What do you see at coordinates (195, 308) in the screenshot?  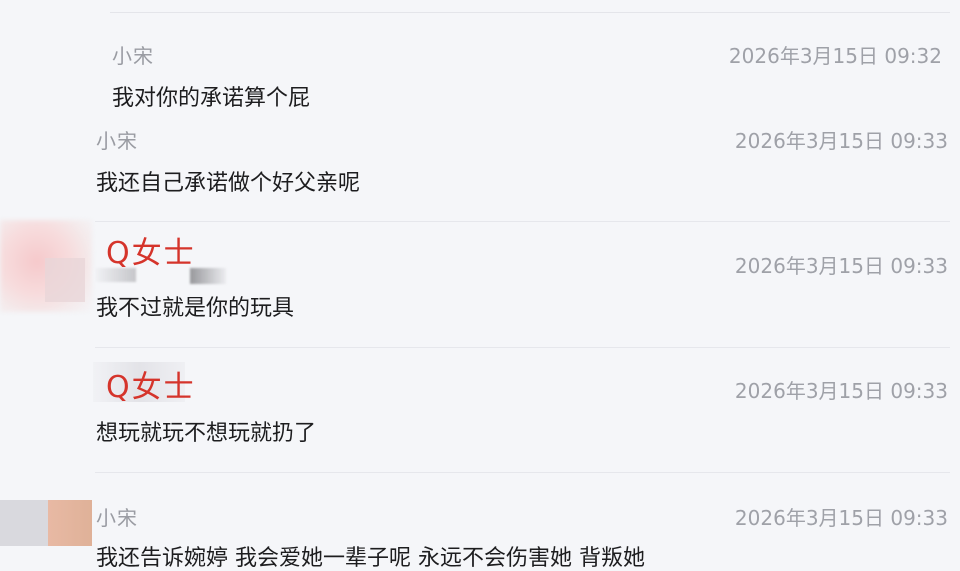 I see `message-text: 我不过就是你的玩具` at bounding box center [195, 308].